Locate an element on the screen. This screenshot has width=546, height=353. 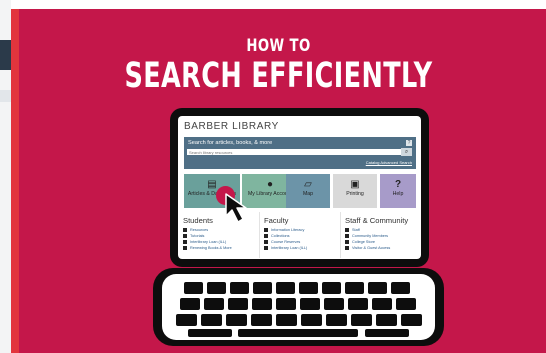
accent-stripe is located at coordinates (15, 181).